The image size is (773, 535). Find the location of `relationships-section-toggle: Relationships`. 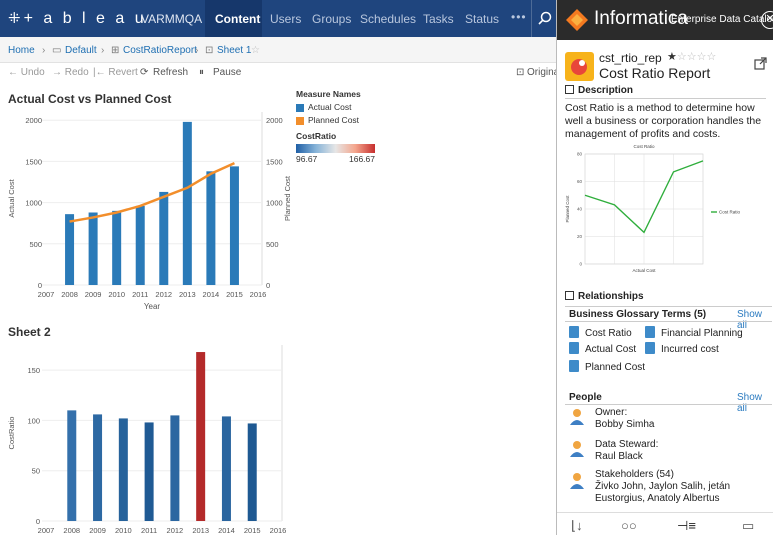

relationships-section-toggle: Relationships is located at coordinates (604, 296).